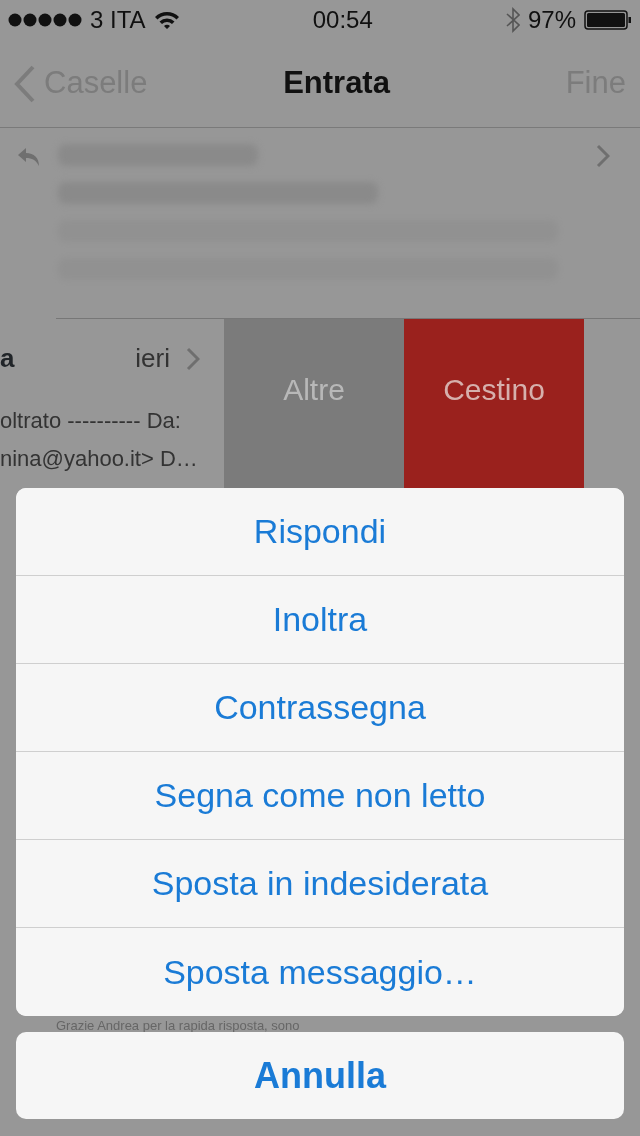 This screenshot has height=1136, width=640. Describe the element at coordinates (7, 358) in the screenshot. I see `sender-name: a` at that location.